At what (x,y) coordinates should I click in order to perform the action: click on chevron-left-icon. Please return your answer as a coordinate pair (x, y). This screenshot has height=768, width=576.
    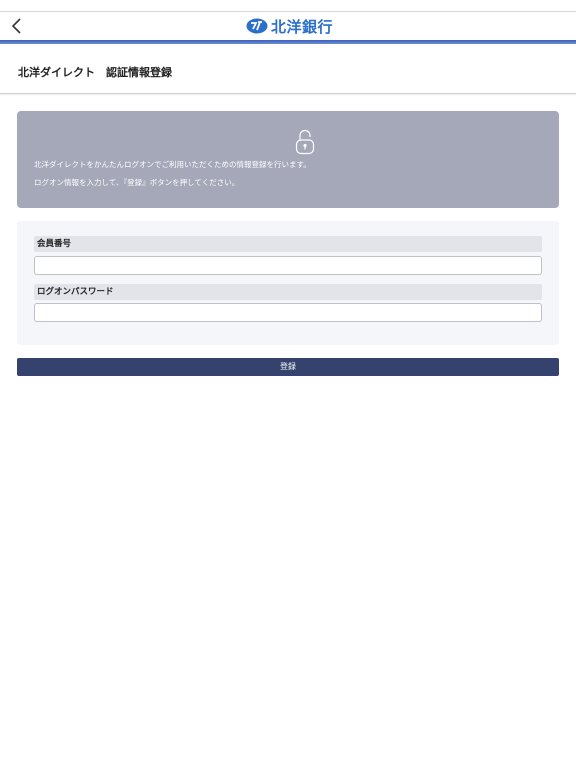
    Looking at the image, I should click on (16, 26).